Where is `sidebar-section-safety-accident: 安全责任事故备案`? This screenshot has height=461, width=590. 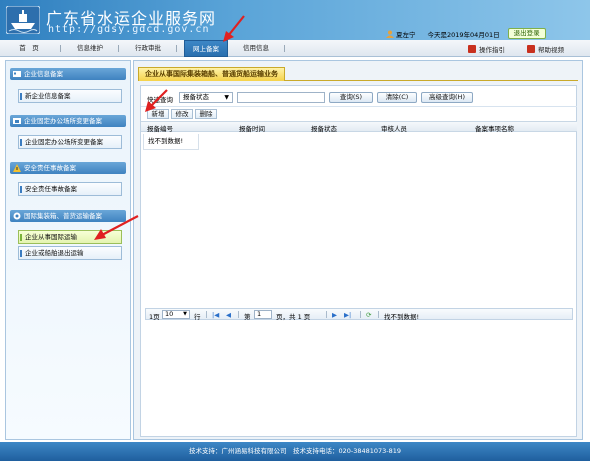 sidebar-section-safety-accident: 安全责任事故备案 is located at coordinates (68, 168).